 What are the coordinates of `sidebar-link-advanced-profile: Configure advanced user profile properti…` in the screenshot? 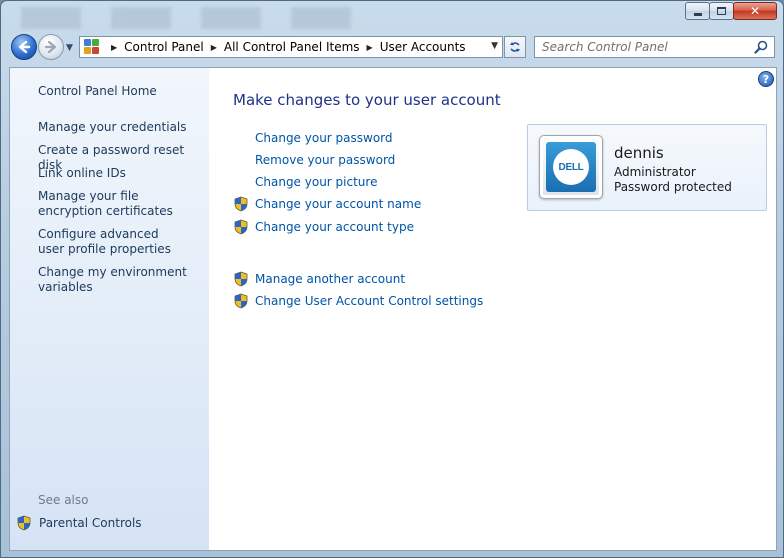 It's located at (113, 242).